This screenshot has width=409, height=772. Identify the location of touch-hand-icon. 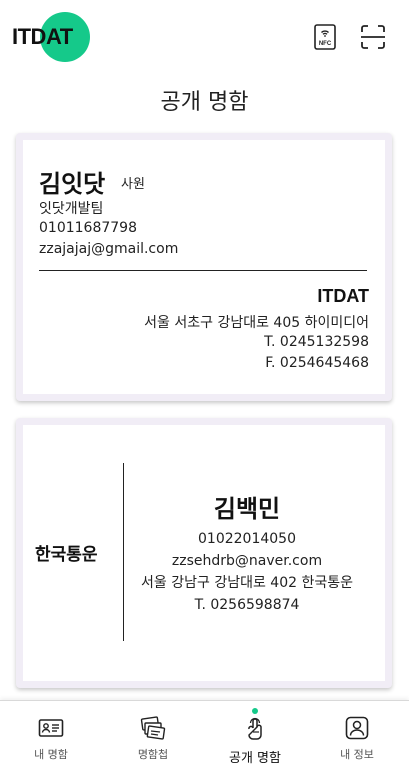
(255, 728).